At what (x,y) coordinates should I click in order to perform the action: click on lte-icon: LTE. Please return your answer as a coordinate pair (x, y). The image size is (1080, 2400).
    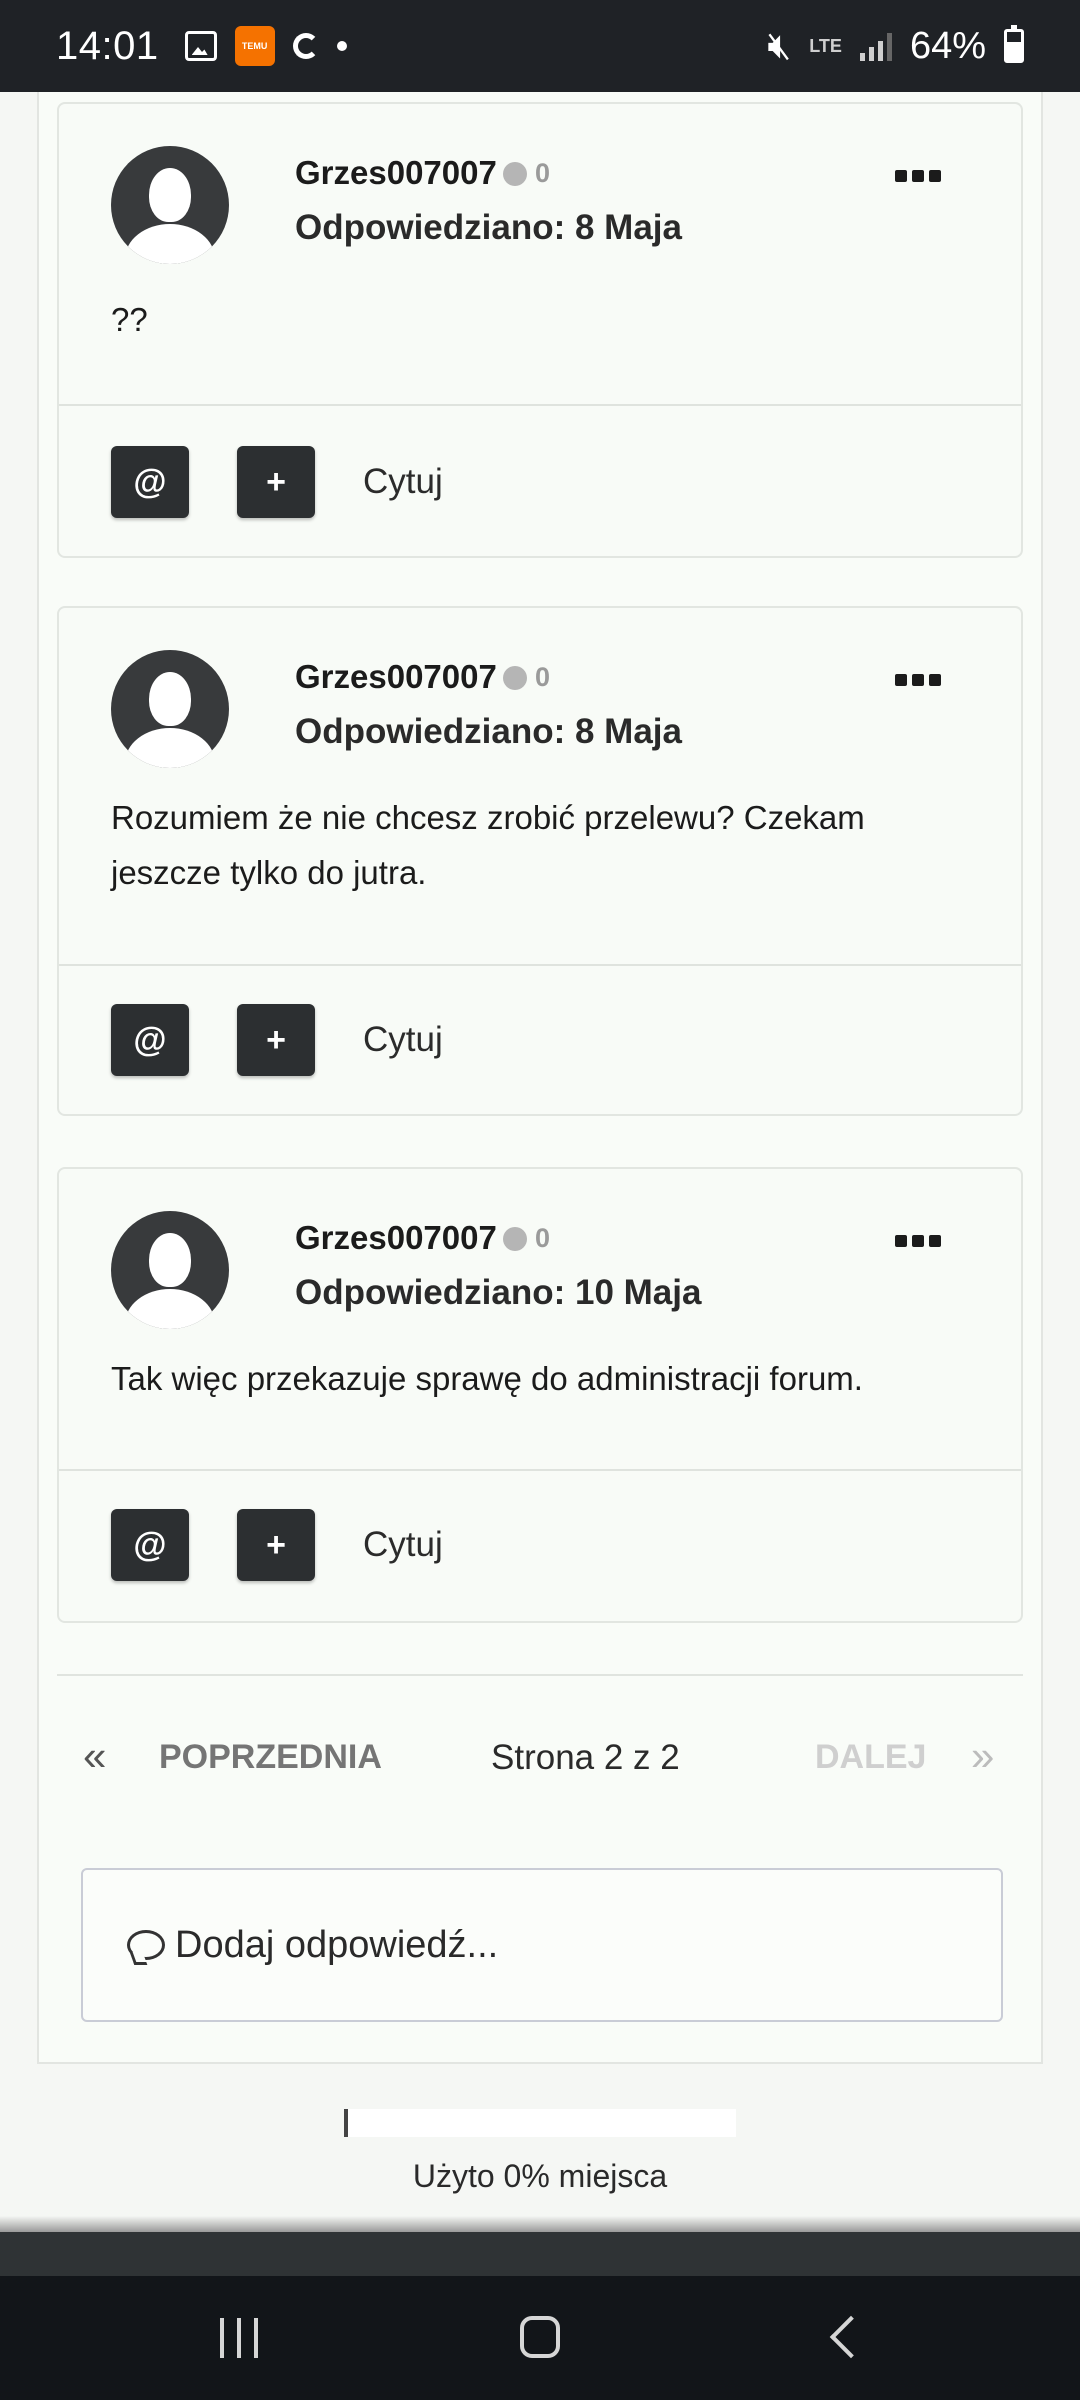
    Looking at the image, I should click on (825, 46).